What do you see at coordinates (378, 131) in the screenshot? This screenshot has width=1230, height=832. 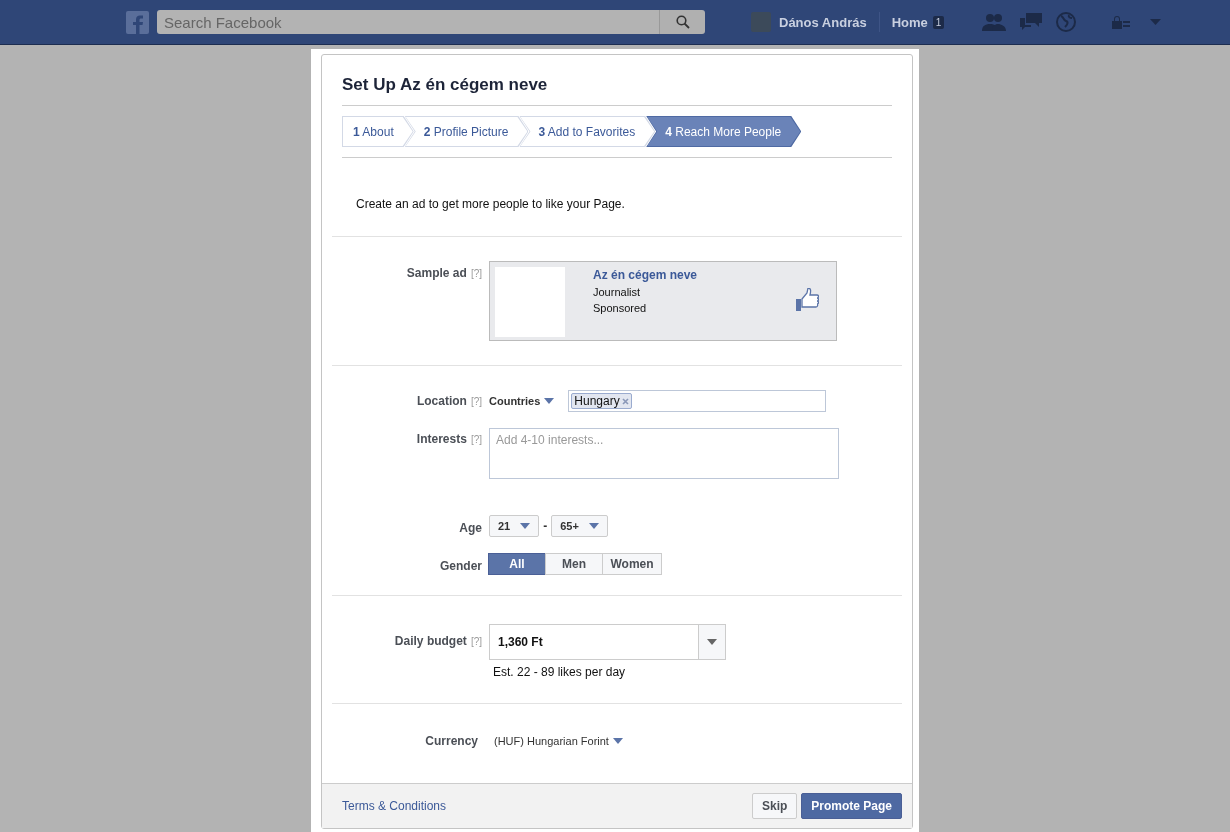 I see `step-tab: 1 About` at bounding box center [378, 131].